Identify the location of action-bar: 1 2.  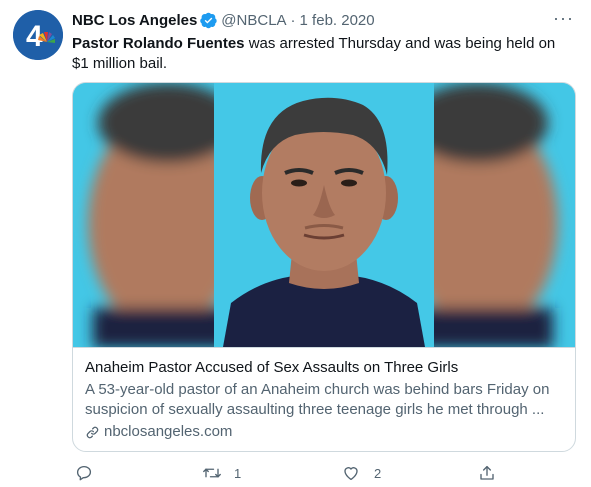
(287, 474).